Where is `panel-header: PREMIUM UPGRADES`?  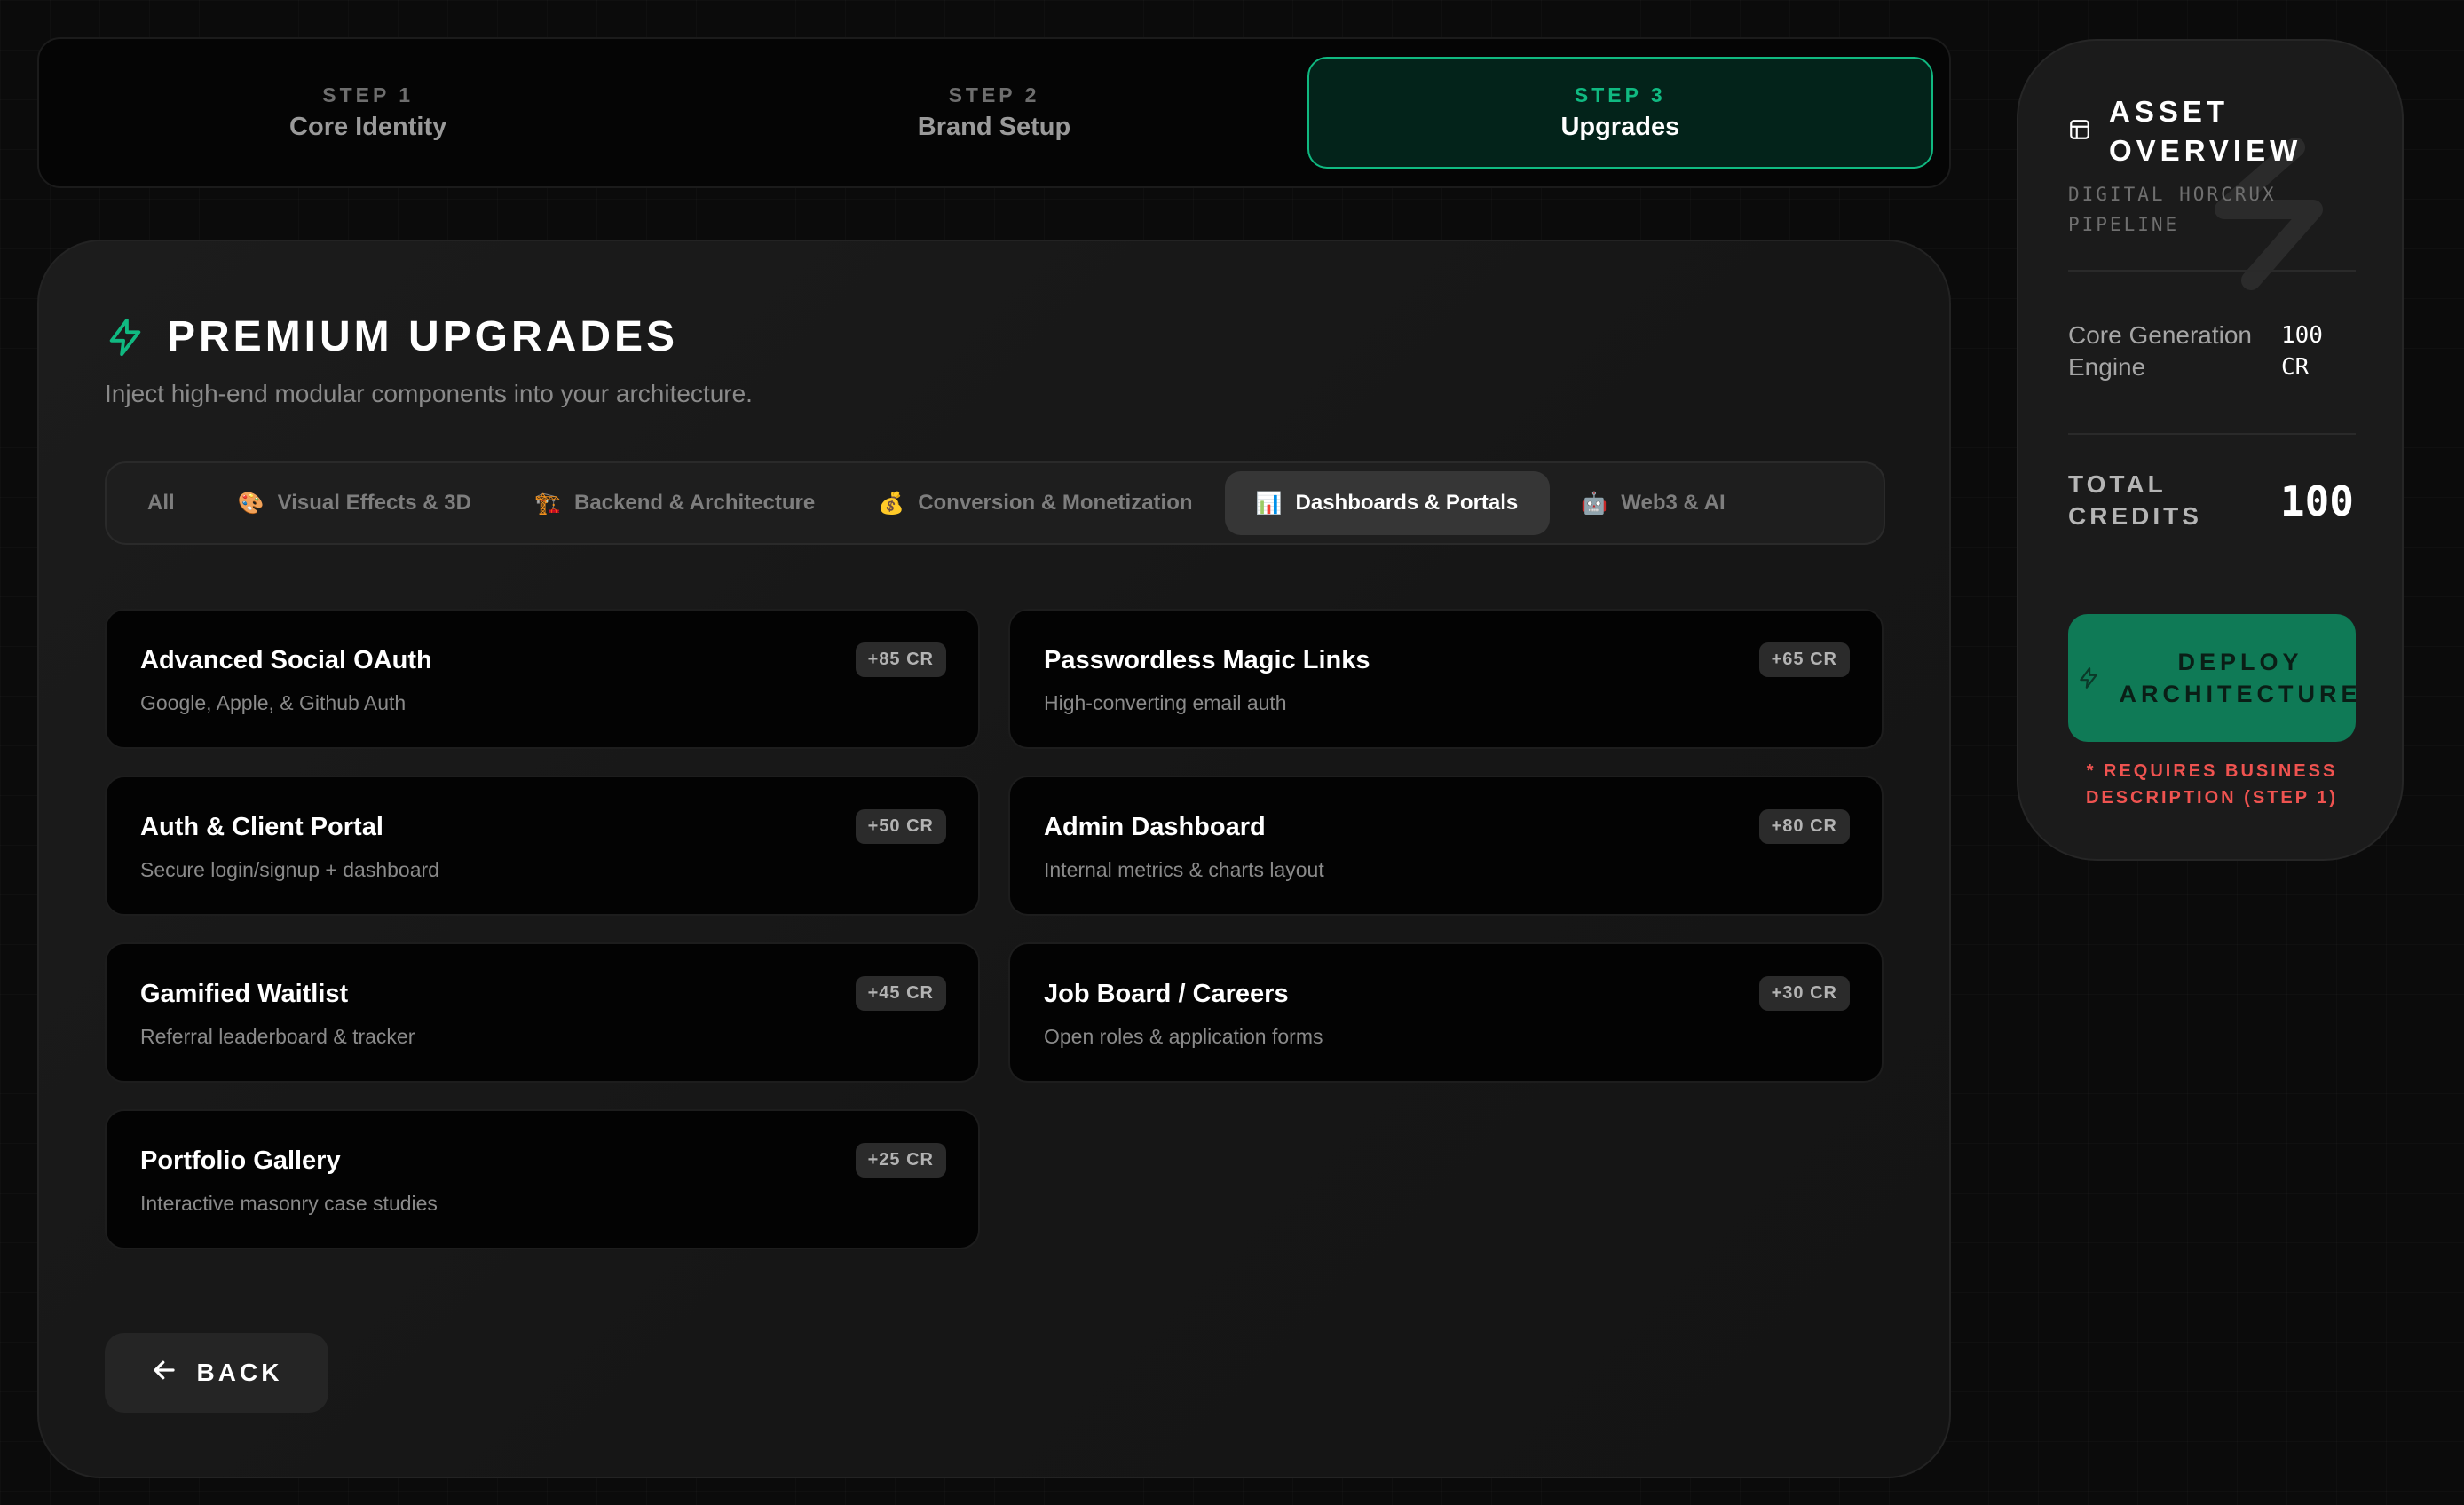
panel-header: PREMIUM UPGRADES is located at coordinates (391, 336).